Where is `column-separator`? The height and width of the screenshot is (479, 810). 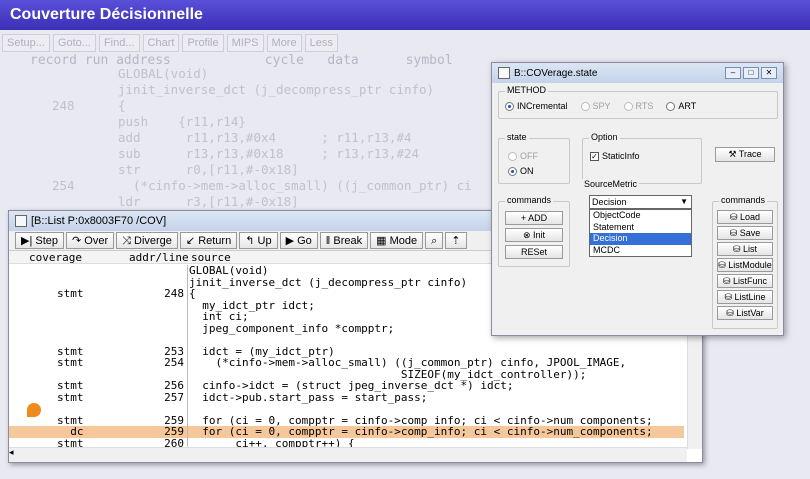
column-separator is located at coordinates (187, 357).